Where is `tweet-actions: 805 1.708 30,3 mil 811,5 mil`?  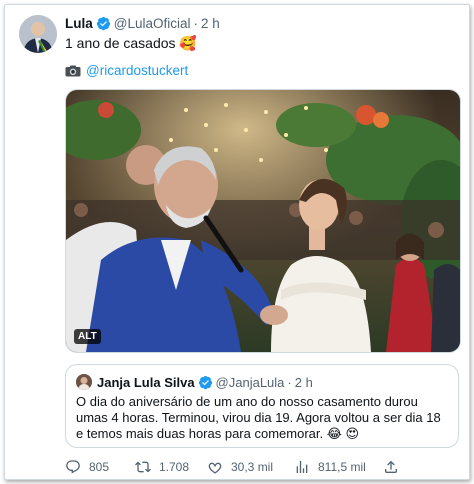 tweet-actions: 805 1.708 30,3 mil 811,5 mil is located at coordinates (255, 467).